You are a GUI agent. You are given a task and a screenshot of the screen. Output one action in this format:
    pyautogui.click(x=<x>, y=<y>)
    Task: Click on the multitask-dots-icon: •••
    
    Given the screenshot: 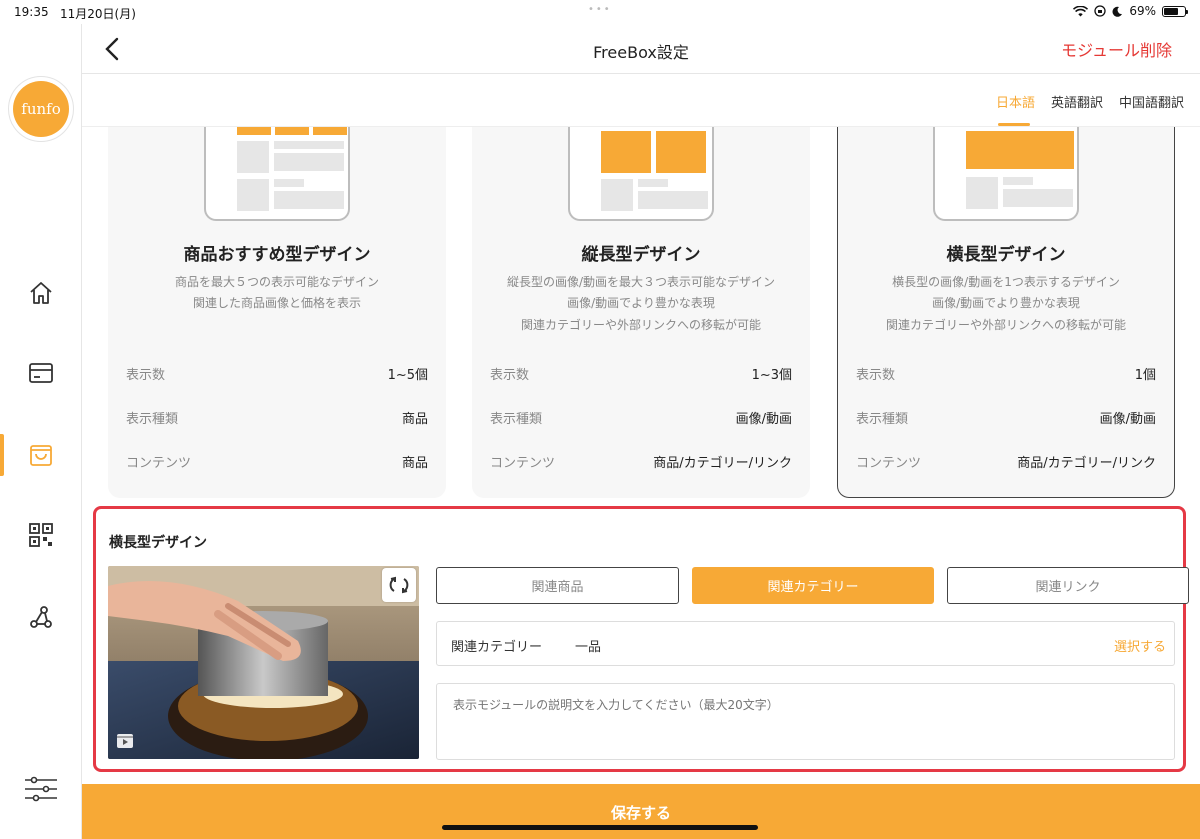 What is the action you would take?
    pyautogui.click(x=600, y=9)
    